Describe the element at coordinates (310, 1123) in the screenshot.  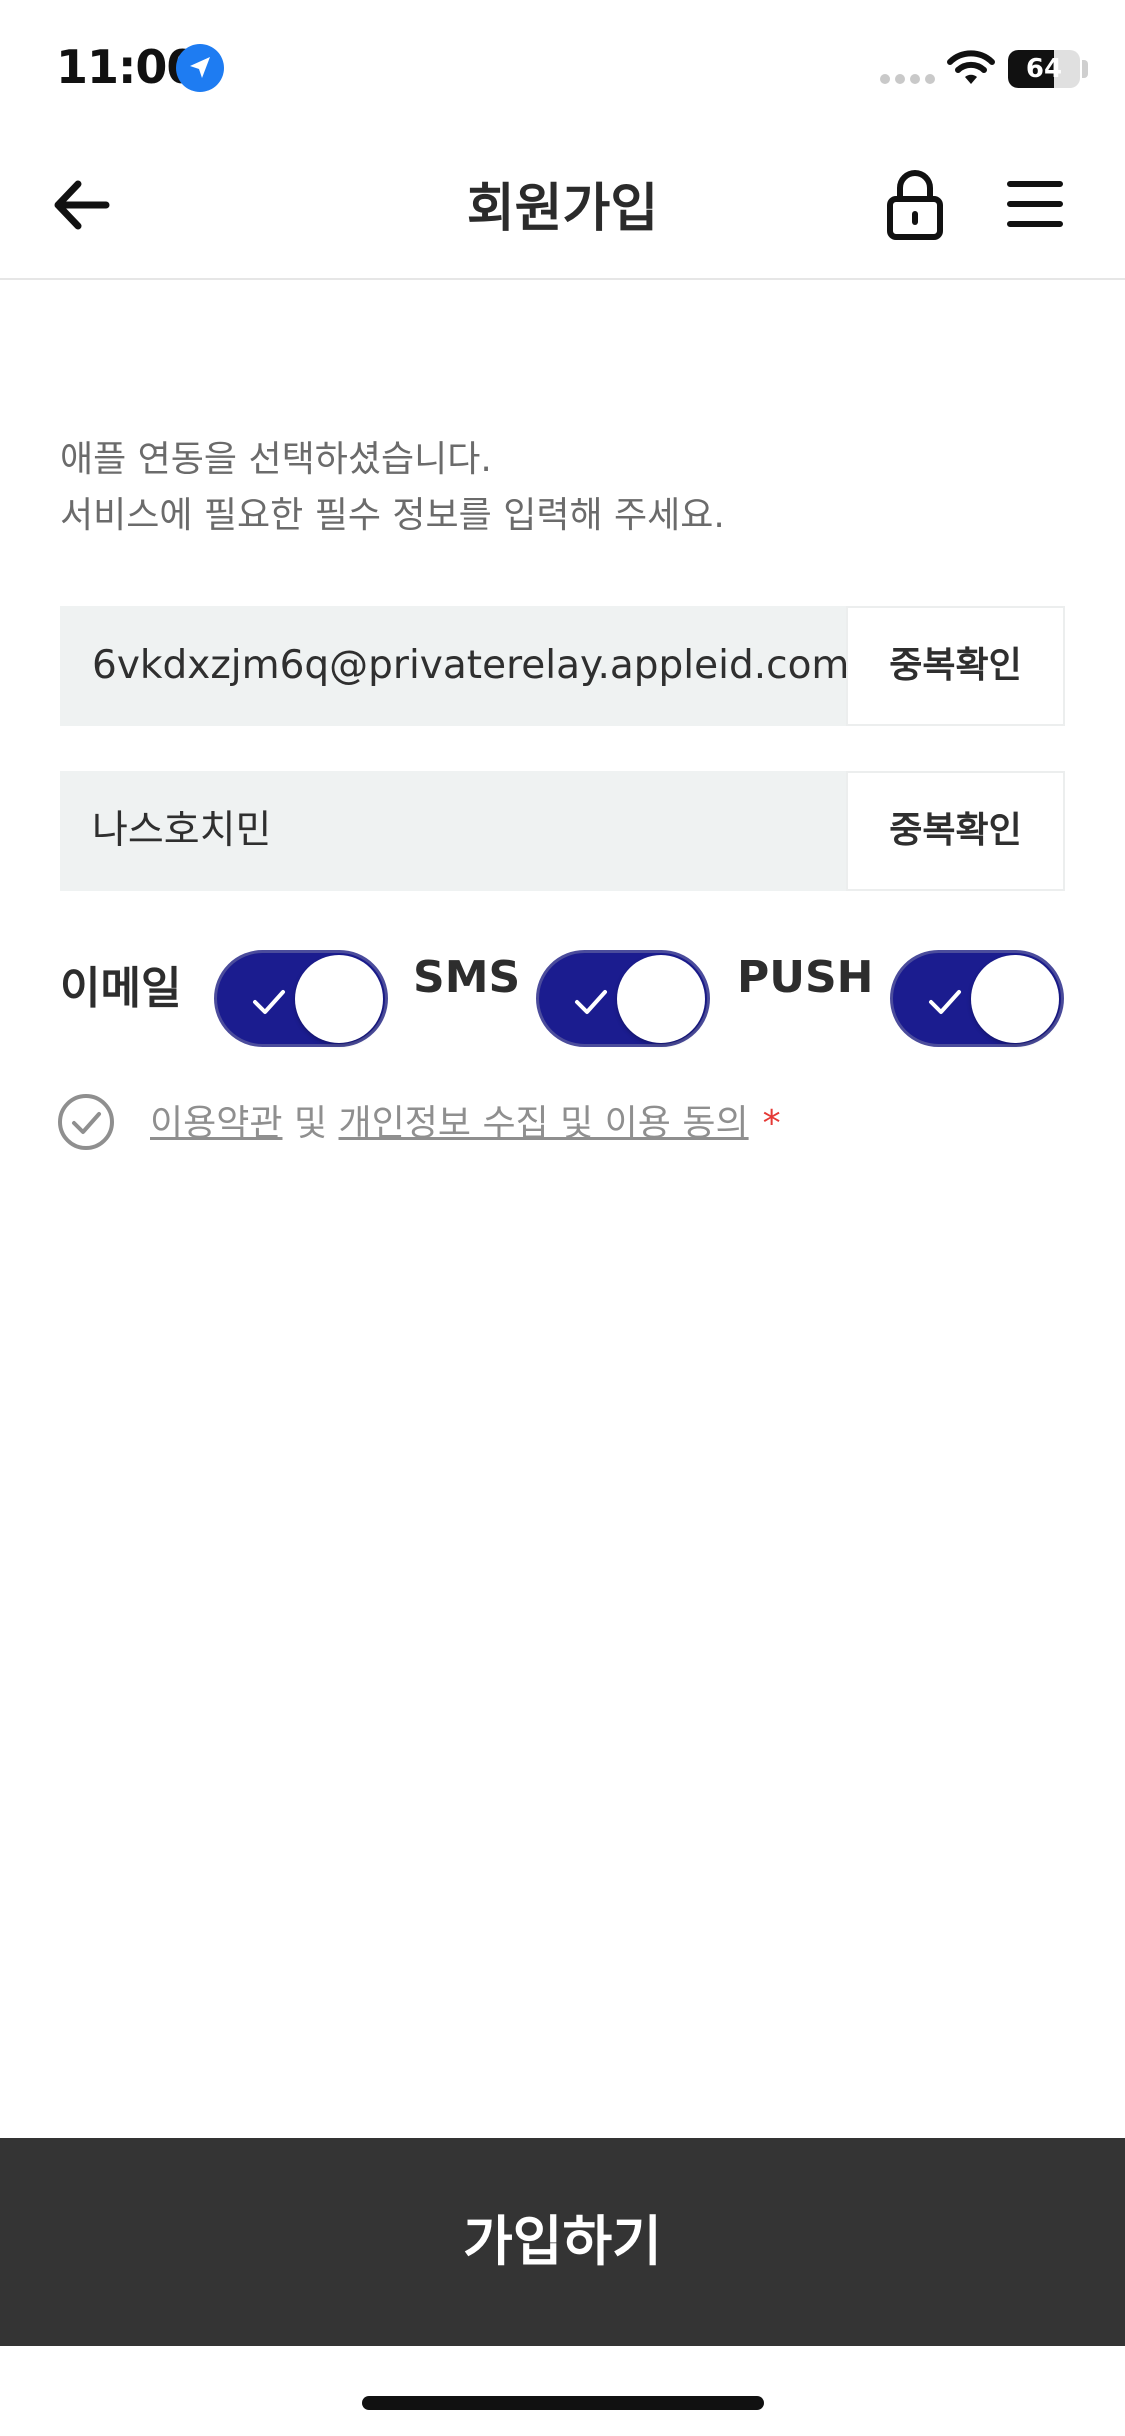
I see `agreement-connector: 및` at that location.